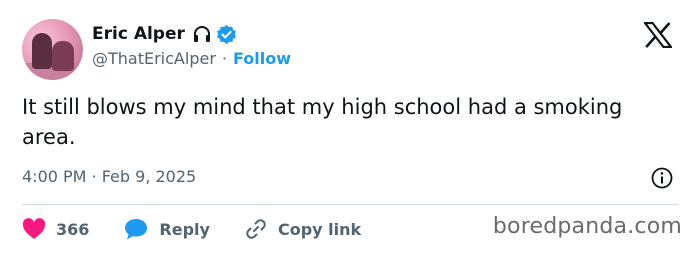 The width and height of the screenshot is (700, 256). I want to click on reply-button: Reply, so click(166, 229).